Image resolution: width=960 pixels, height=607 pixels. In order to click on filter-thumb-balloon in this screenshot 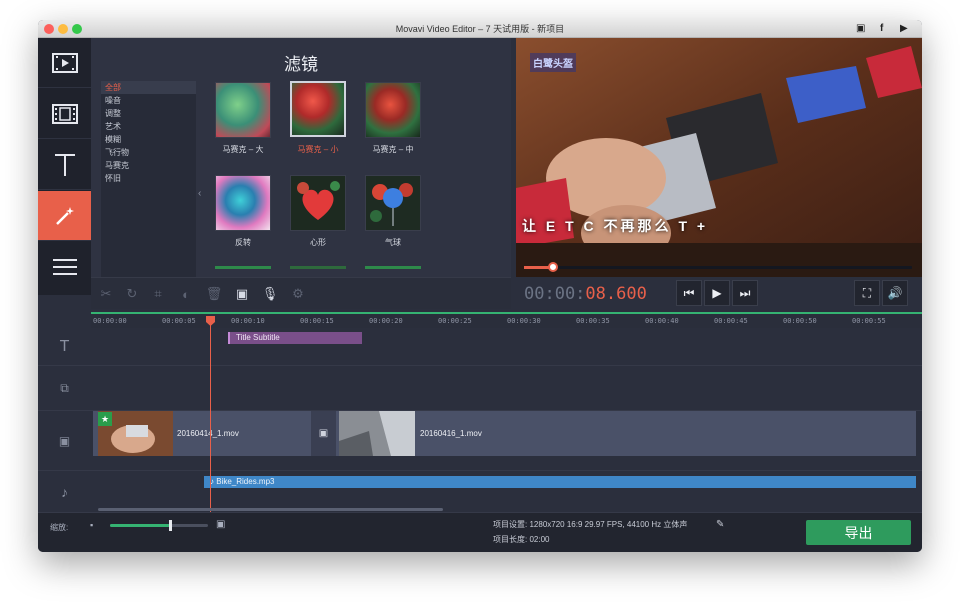, I will do `click(393, 203)`.